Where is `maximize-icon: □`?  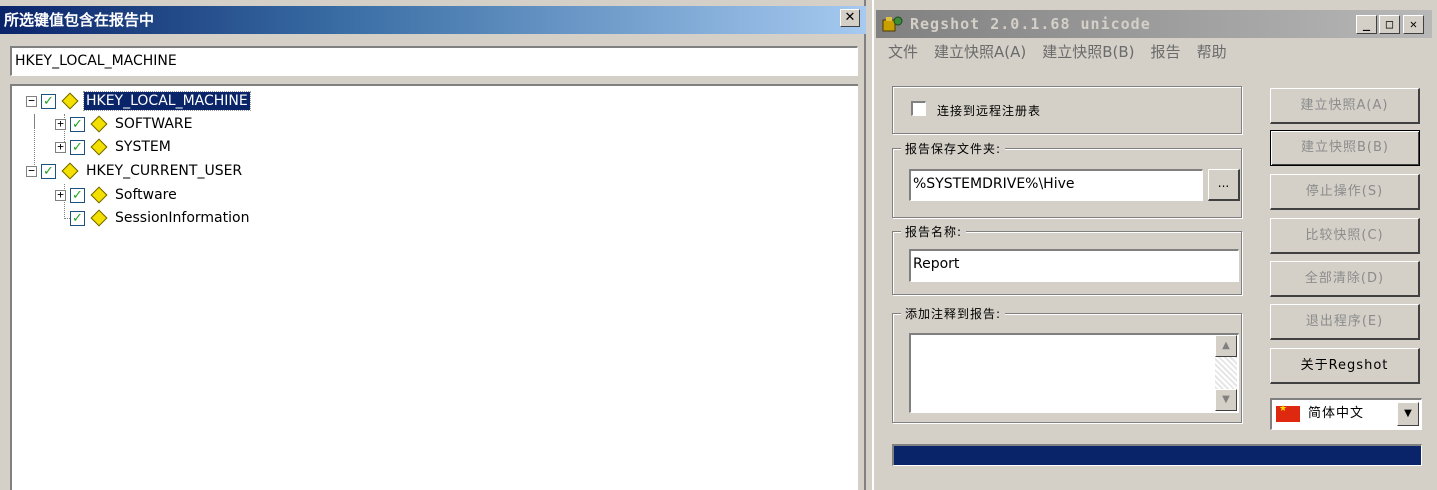 maximize-icon: □ is located at coordinates (1389, 24).